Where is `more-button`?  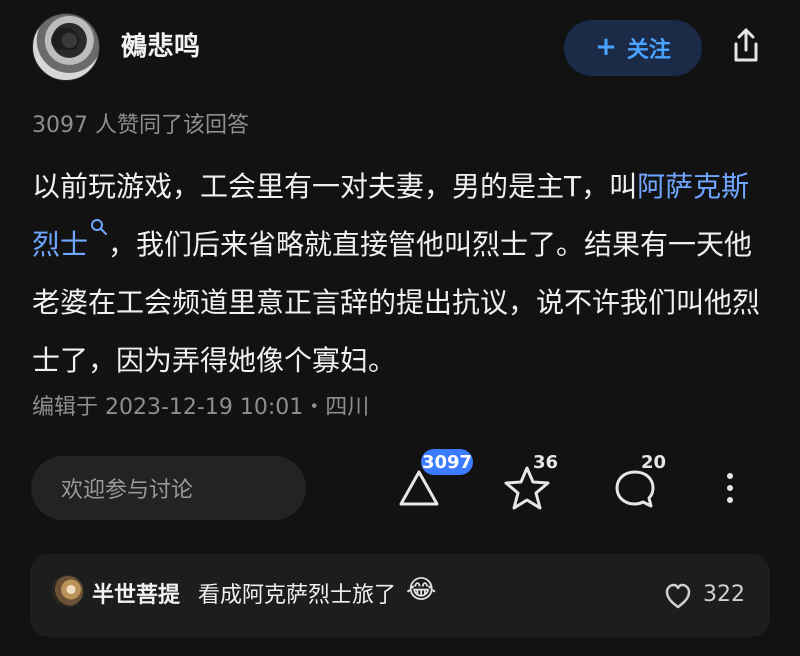 more-button is located at coordinates (730, 488).